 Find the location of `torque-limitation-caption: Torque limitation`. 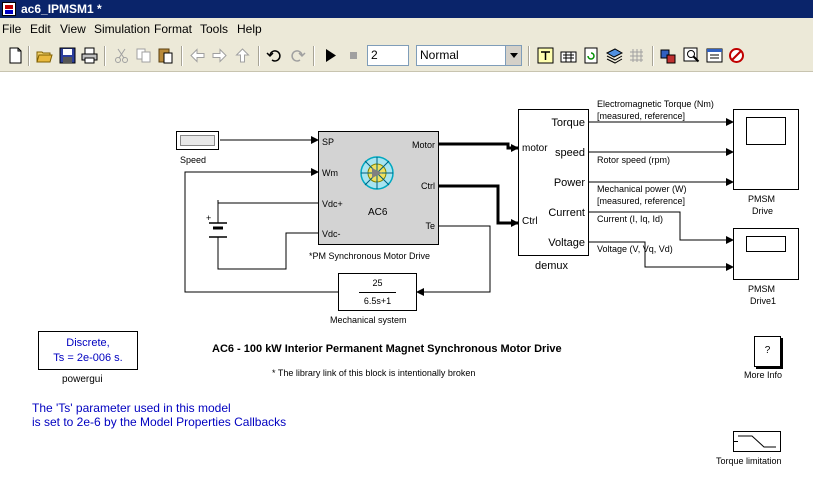

torque-limitation-caption: Torque limitation is located at coordinates (749, 461).